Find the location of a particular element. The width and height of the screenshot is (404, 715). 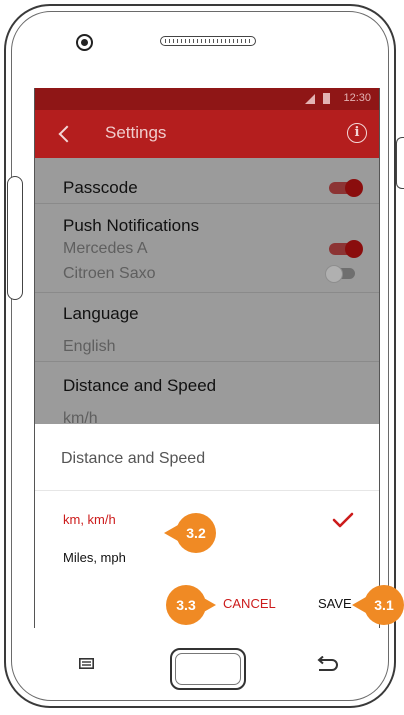

cancel-button: CANCEL is located at coordinates (249, 603).